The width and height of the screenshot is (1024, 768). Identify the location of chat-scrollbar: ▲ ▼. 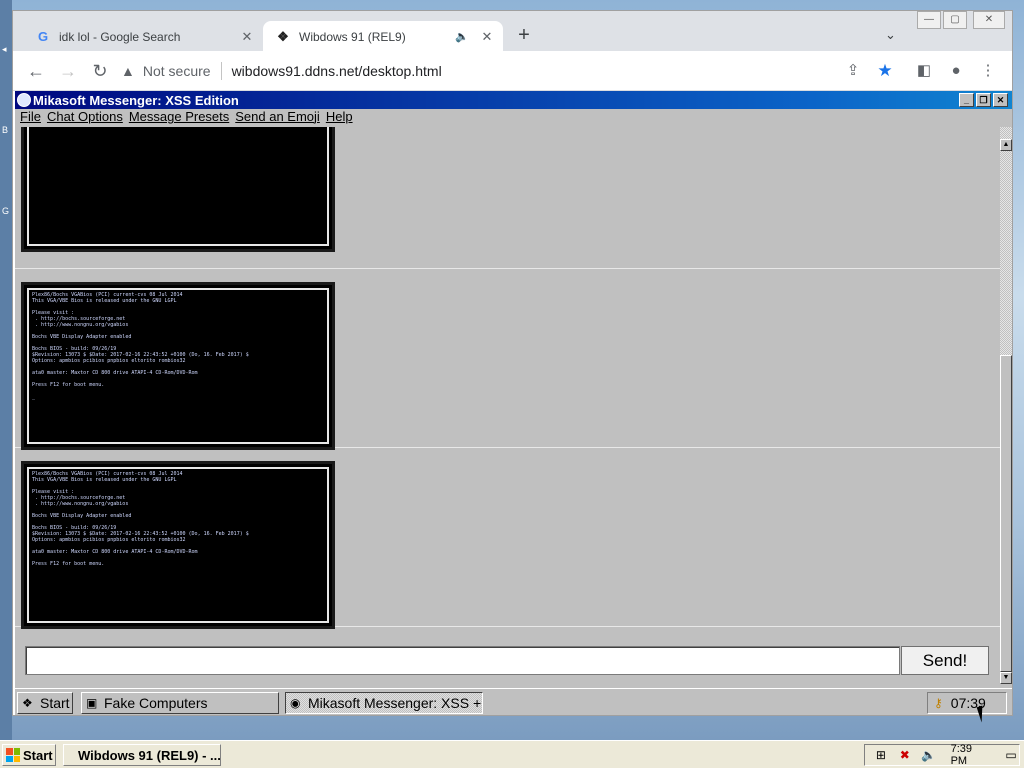
(1006, 405).